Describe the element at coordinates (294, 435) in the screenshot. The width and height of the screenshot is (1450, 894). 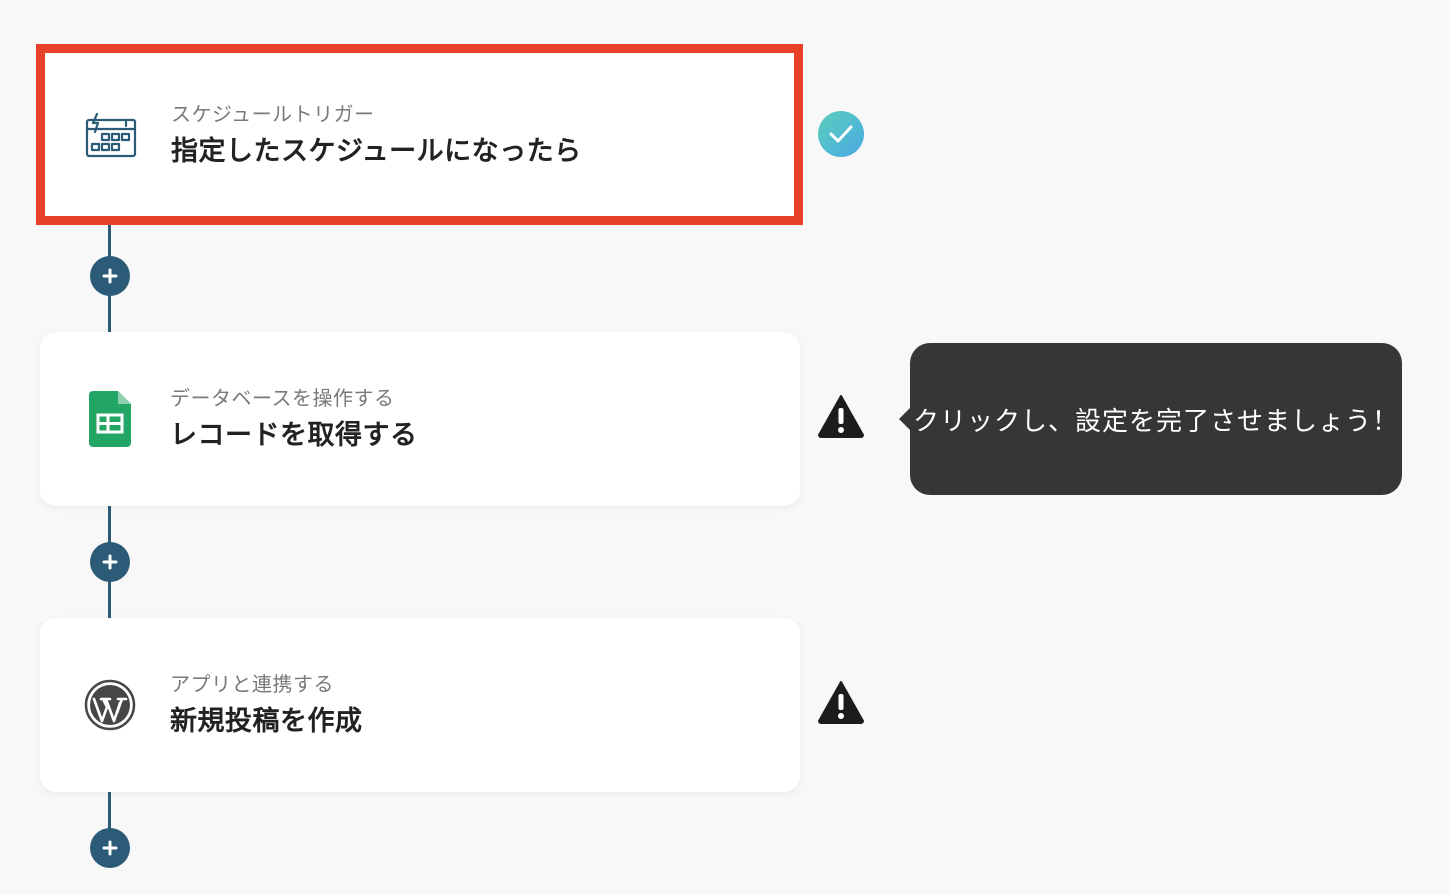
I see `step-title: レコードを取得する` at that location.